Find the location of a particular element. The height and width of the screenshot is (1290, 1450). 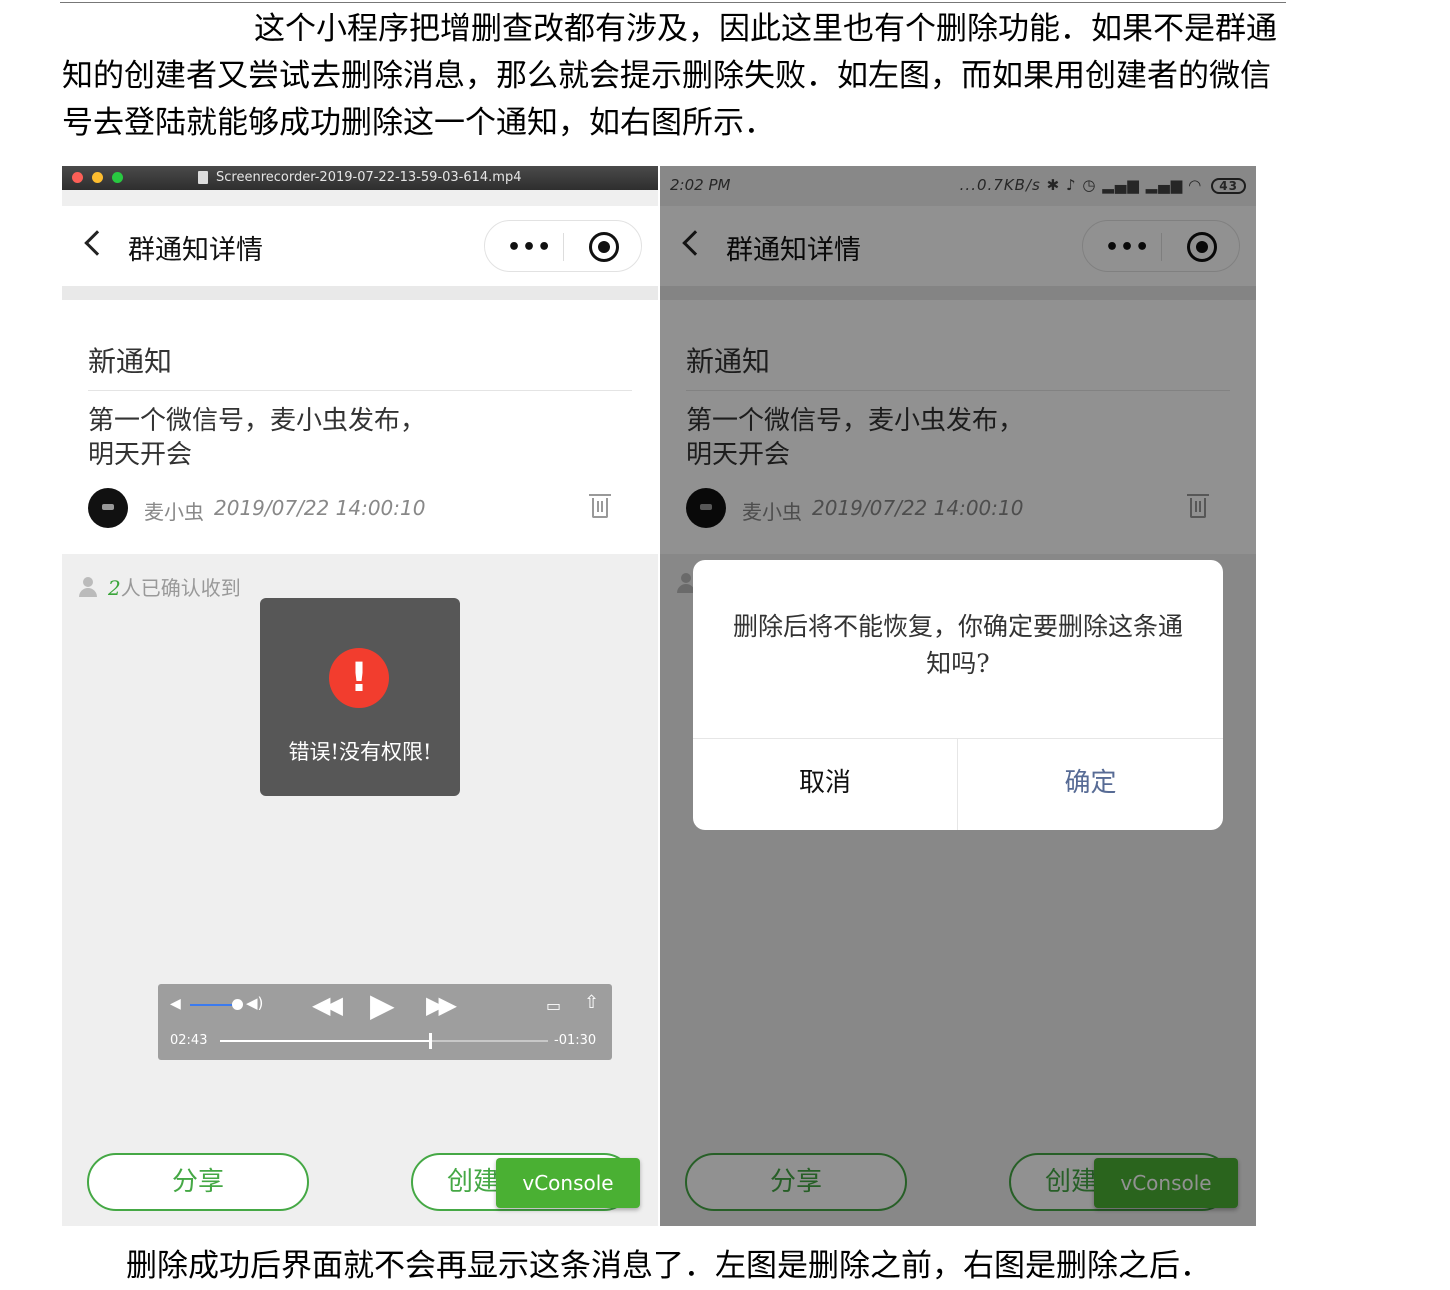

confirmed-label: 人已确认收到 is located at coordinates (180, 588).